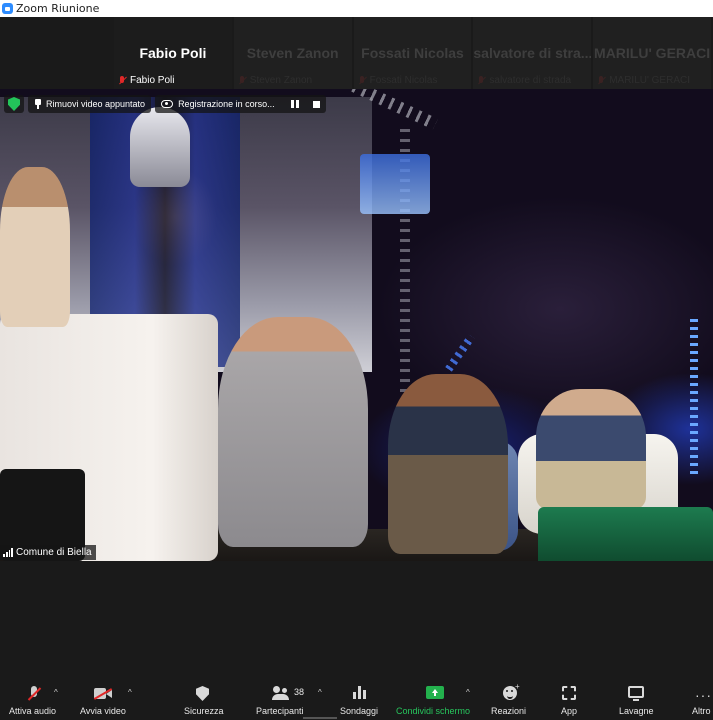 This screenshot has height=720, width=713. I want to click on whiteboard-icon, so click(636, 693).